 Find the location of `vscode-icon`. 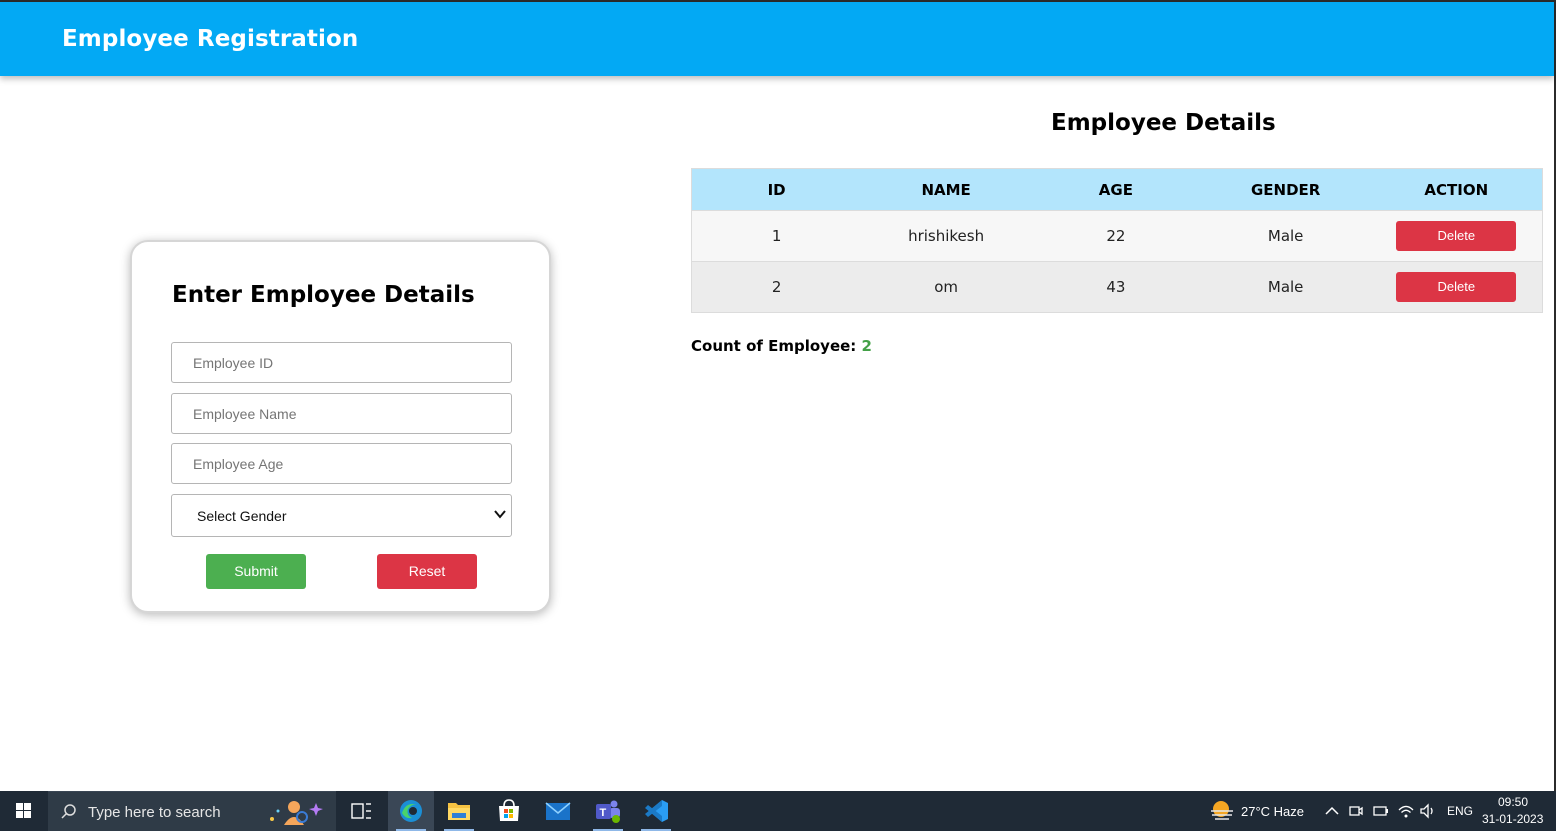

vscode-icon is located at coordinates (656, 811).